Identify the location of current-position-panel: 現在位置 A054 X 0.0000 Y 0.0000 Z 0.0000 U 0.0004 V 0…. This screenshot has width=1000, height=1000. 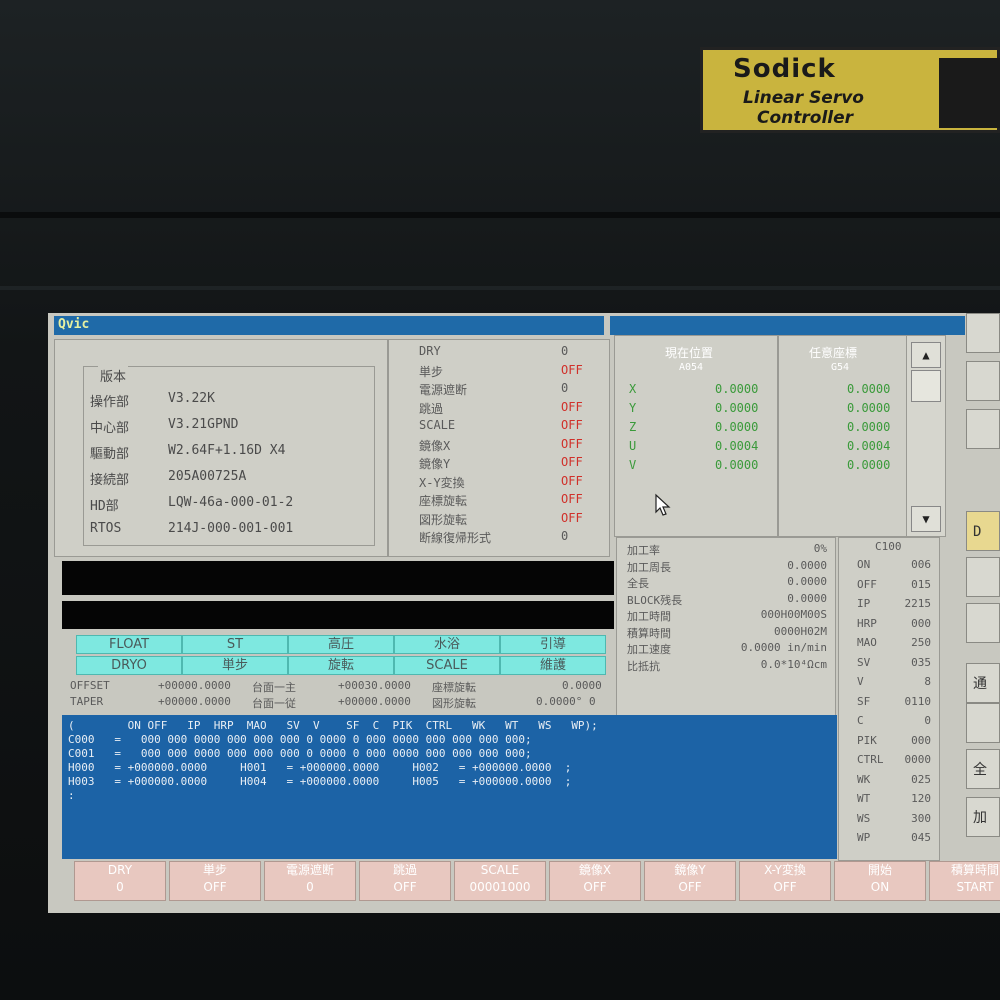
(696, 436).